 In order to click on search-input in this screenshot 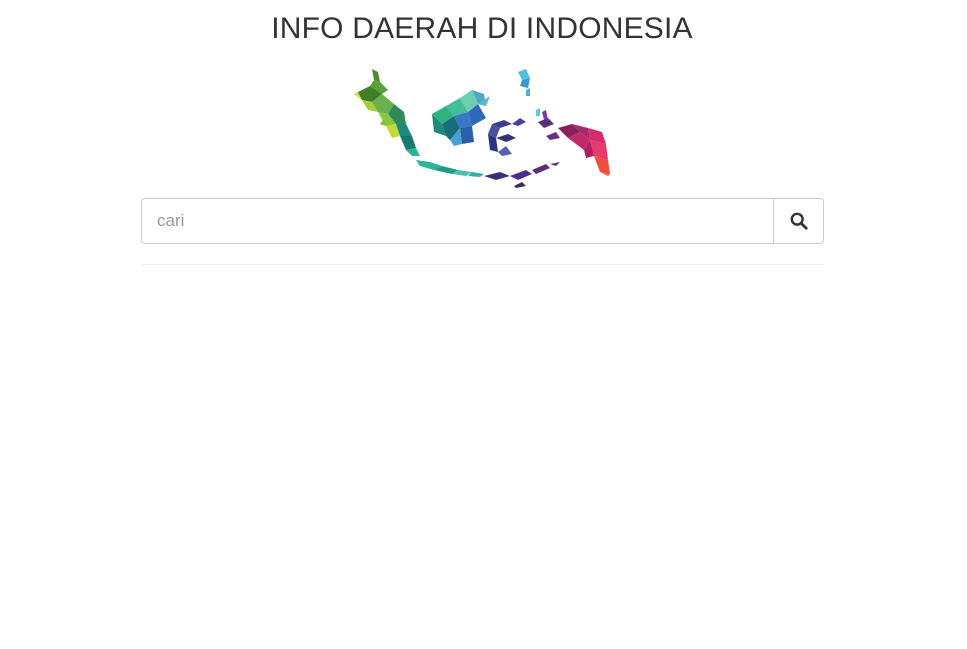, I will do `click(457, 221)`.